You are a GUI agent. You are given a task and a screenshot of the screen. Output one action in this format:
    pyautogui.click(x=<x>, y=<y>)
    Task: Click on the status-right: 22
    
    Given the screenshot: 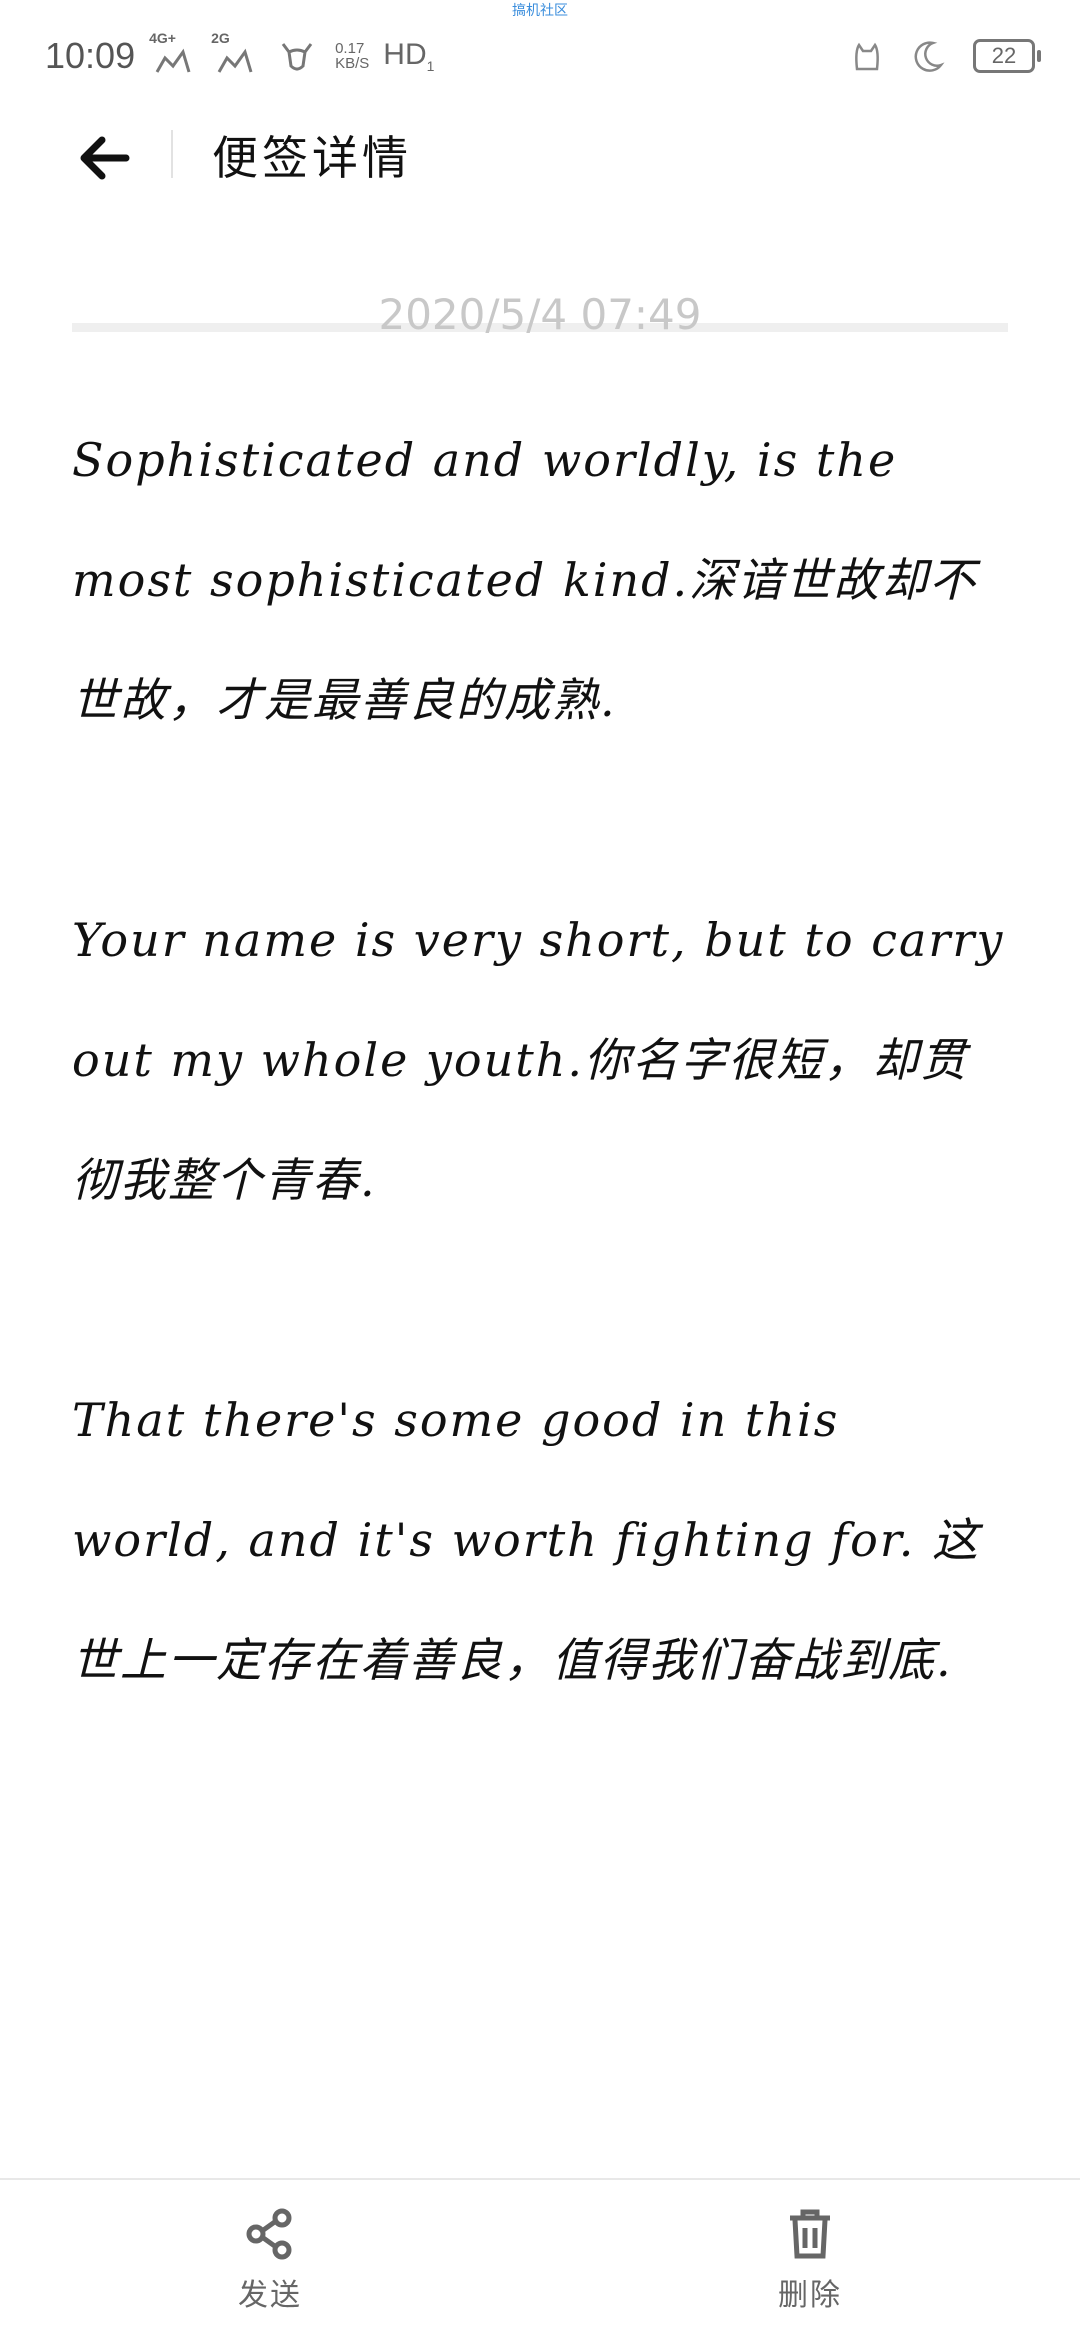 What is the action you would take?
    pyautogui.click(x=946, y=56)
    